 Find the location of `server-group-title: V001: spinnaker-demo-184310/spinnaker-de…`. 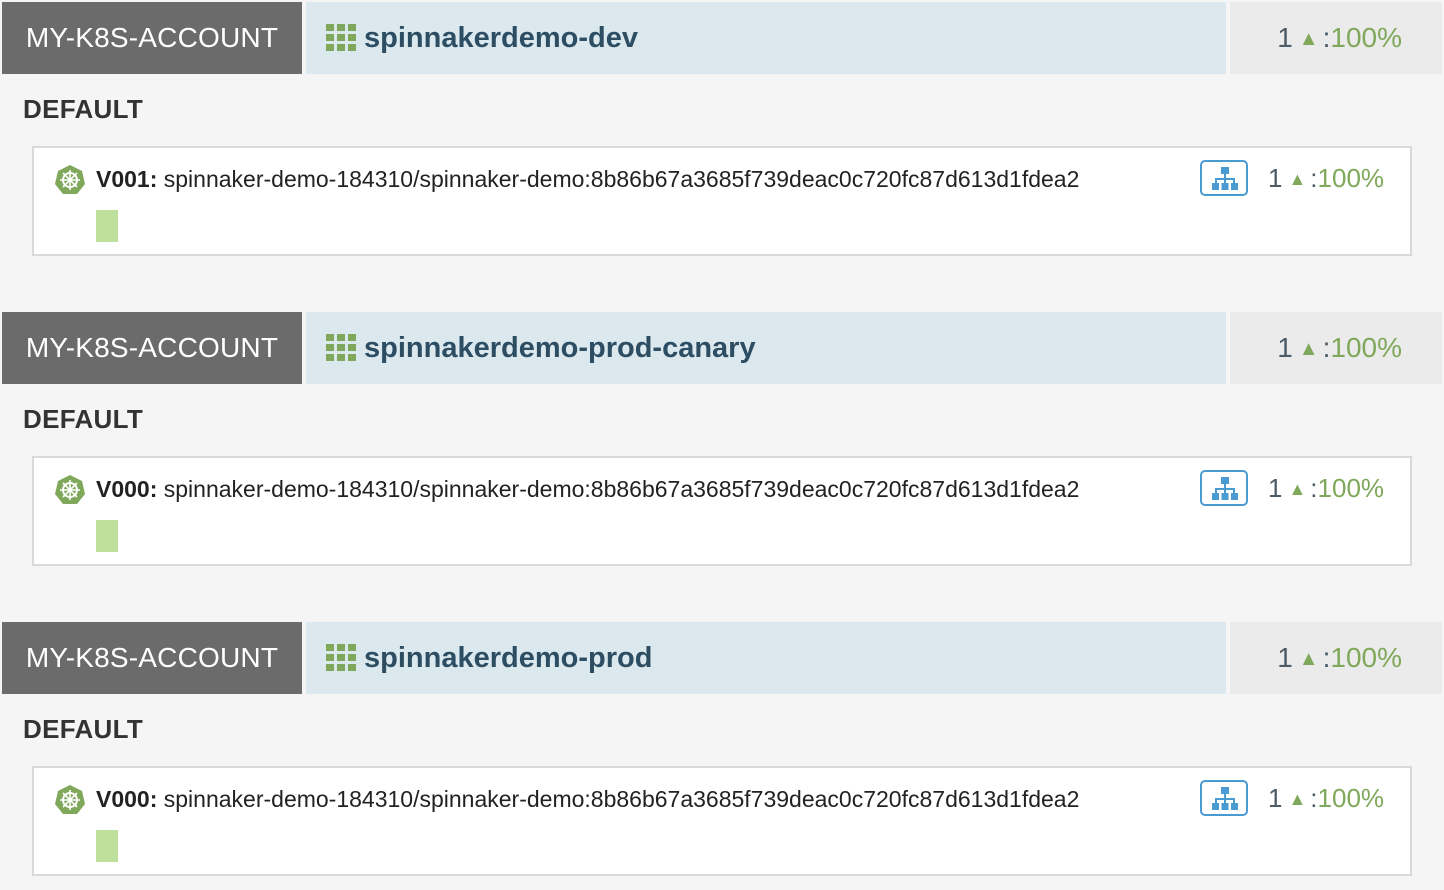

server-group-title: V001: spinnaker-demo-184310/spinnaker-de… is located at coordinates (587, 179).